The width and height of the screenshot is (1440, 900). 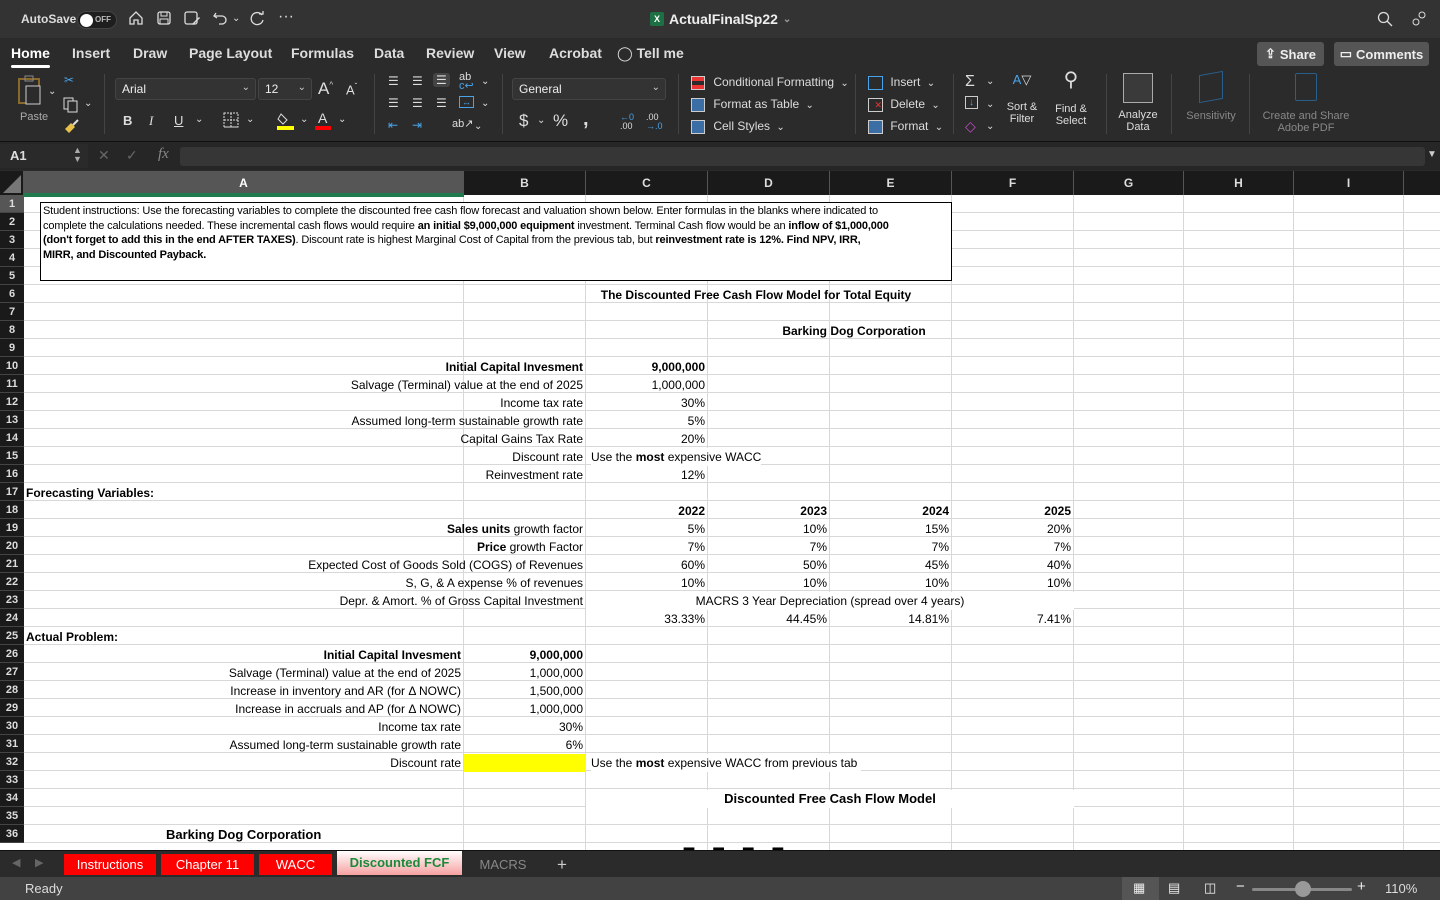 What do you see at coordinates (178, 120) in the screenshot?
I see `underline-button: U` at bounding box center [178, 120].